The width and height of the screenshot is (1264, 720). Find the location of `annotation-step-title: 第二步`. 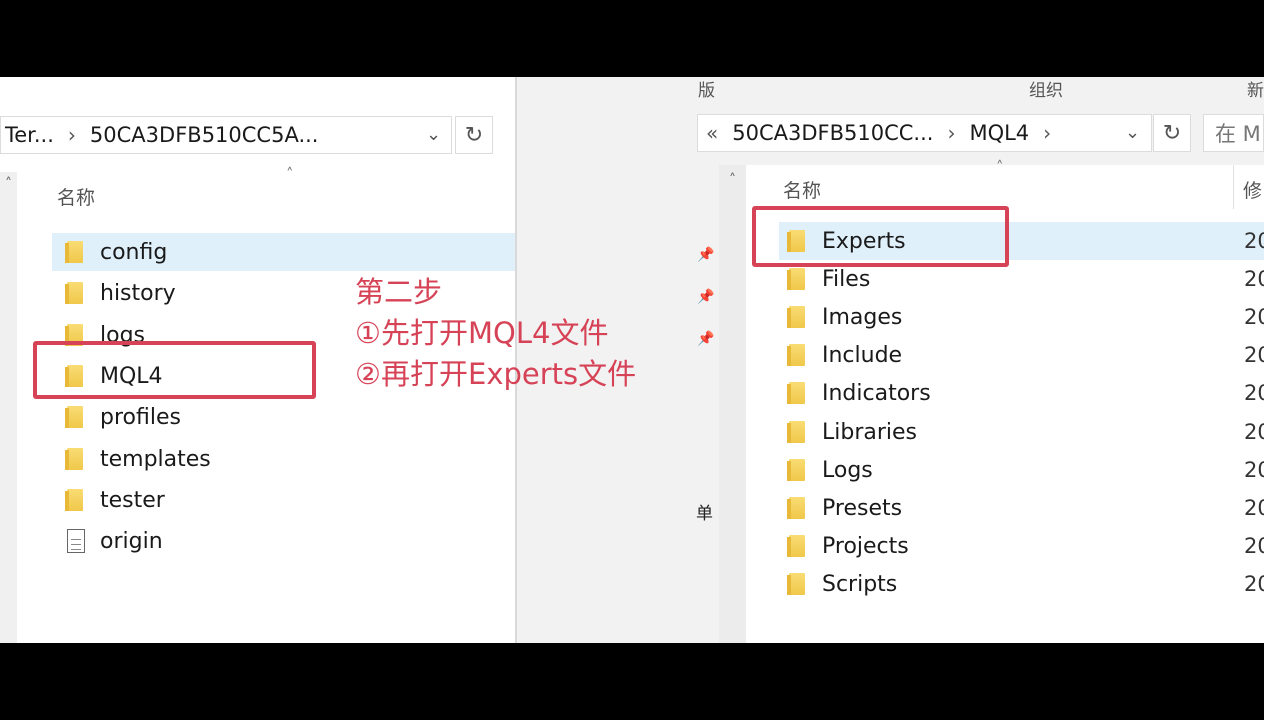

annotation-step-title: 第二步 is located at coordinates (399, 292).